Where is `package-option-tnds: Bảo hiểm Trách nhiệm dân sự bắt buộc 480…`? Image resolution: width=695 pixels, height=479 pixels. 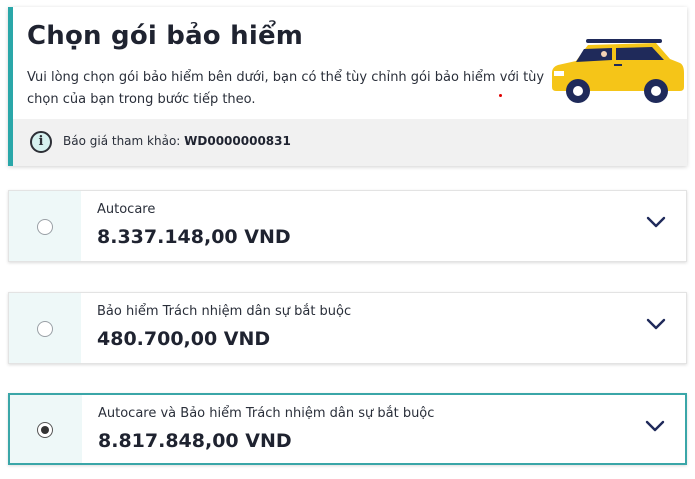 package-option-tnds: Bảo hiểm Trách nhiệm dân sự bắt buộc 480… is located at coordinates (347, 328).